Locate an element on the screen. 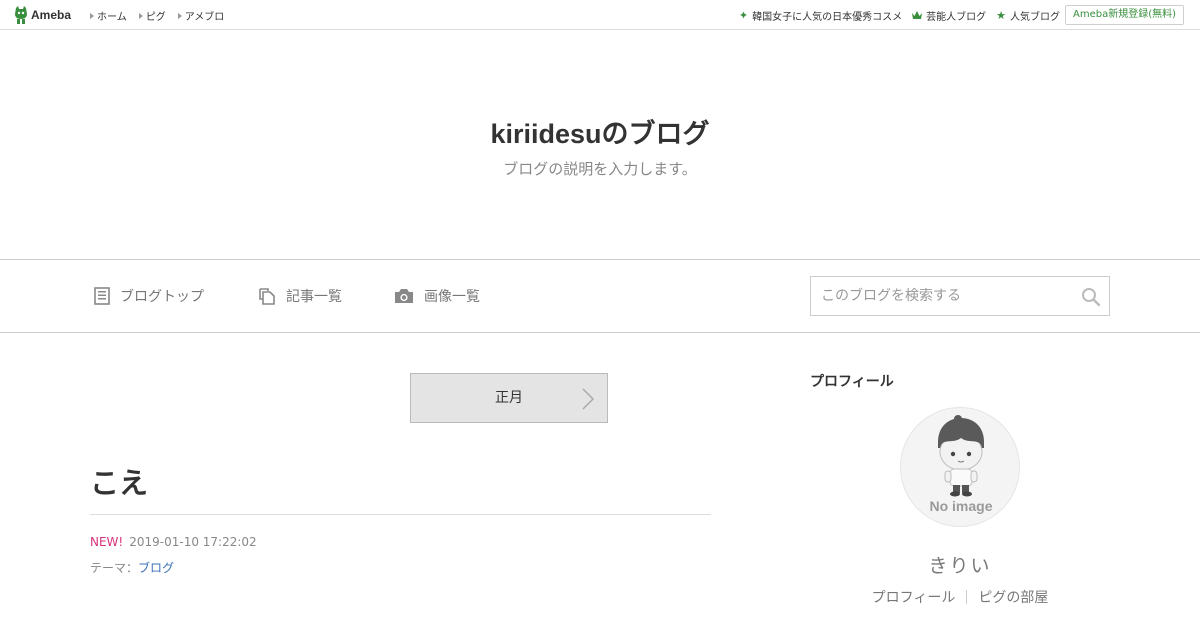 This screenshot has height=630, width=1200. search-input is located at coordinates (941, 296).